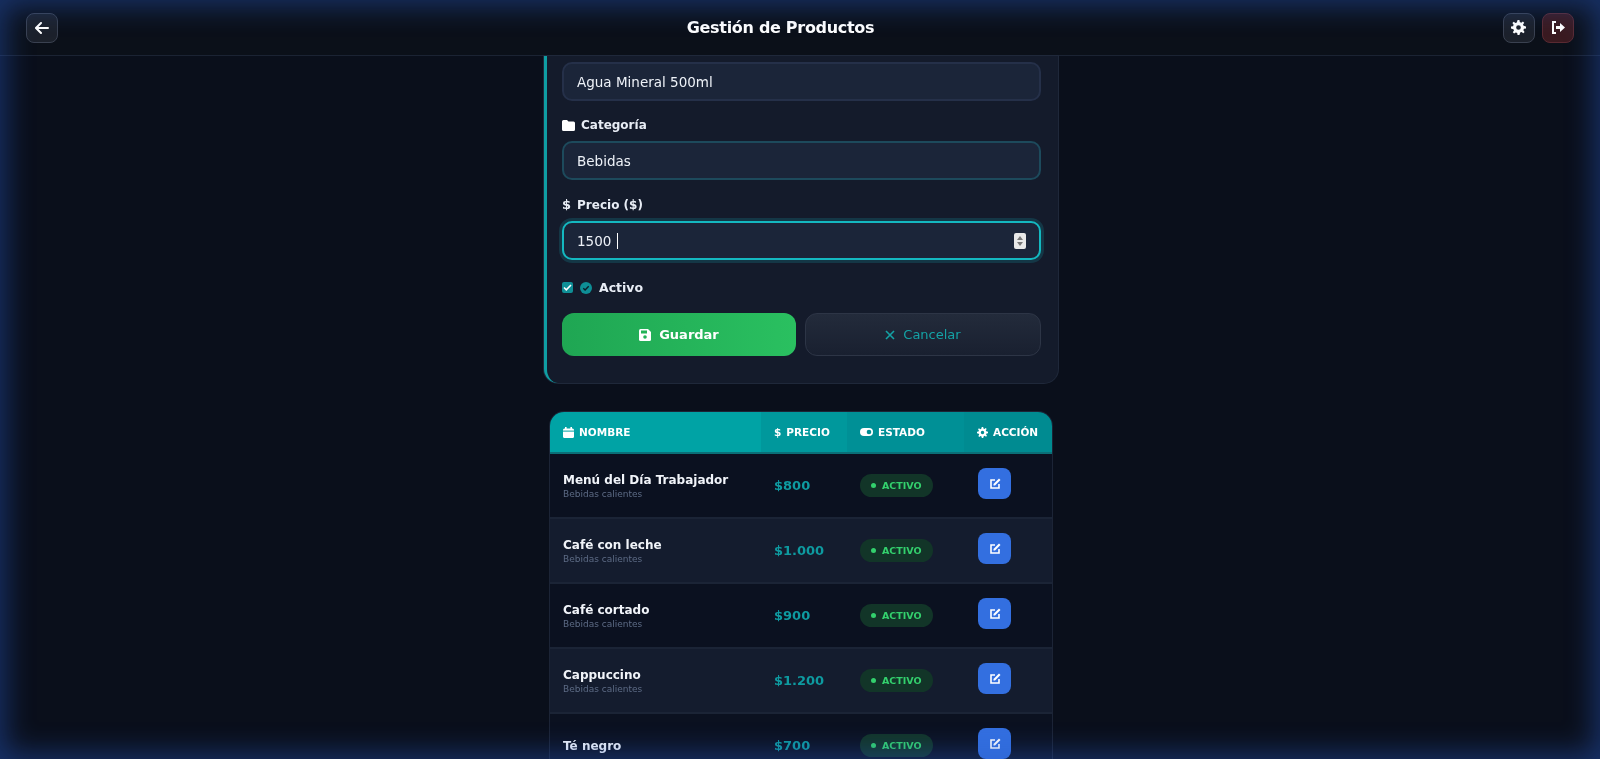 The width and height of the screenshot is (1600, 759). I want to click on column-label: PRECIO, so click(808, 432).